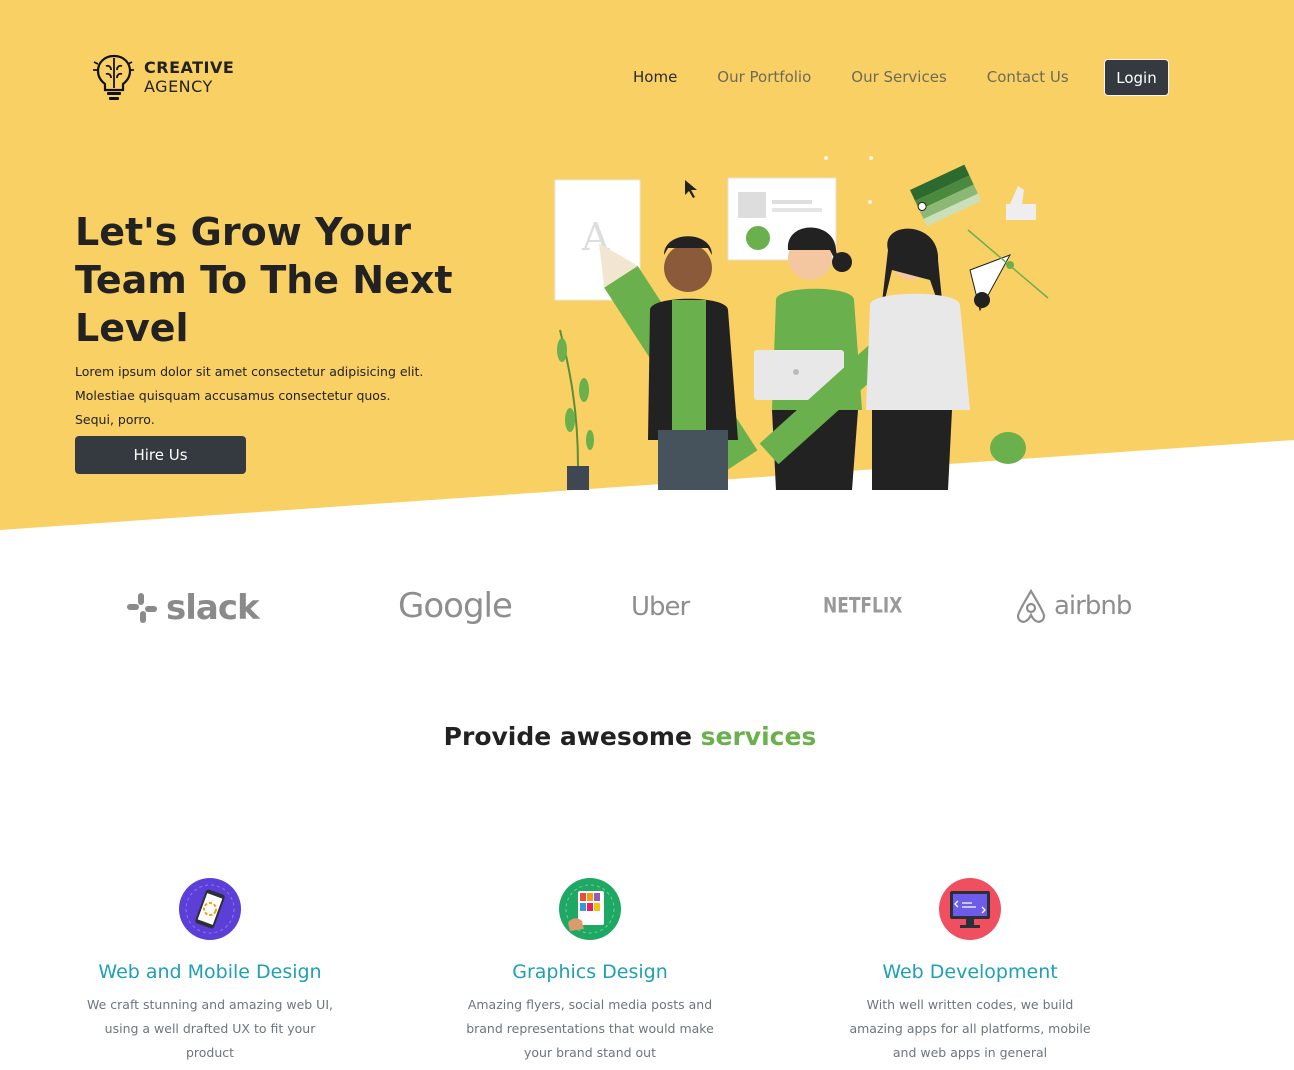 The image size is (1294, 1070). What do you see at coordinates (113, 77) in the screenshot?
I see `brain-lightbulb-icon` at bounding box center [113, 77].